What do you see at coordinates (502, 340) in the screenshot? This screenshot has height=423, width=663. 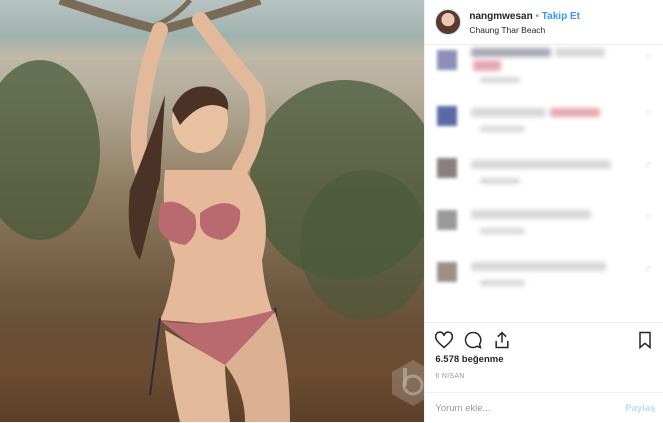 I see `share-icon` at bounding box center [502, 340].